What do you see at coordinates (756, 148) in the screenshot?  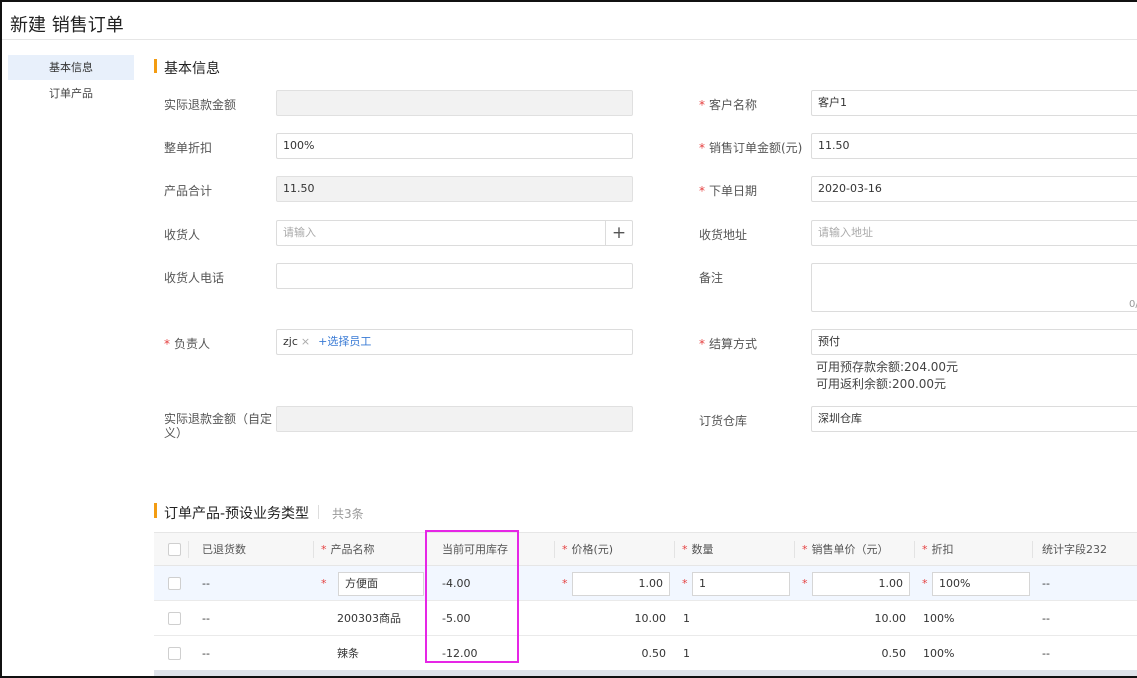 I see `order-amount-label-text: 销售订单金额(元)` at bounding box center [756, 148].